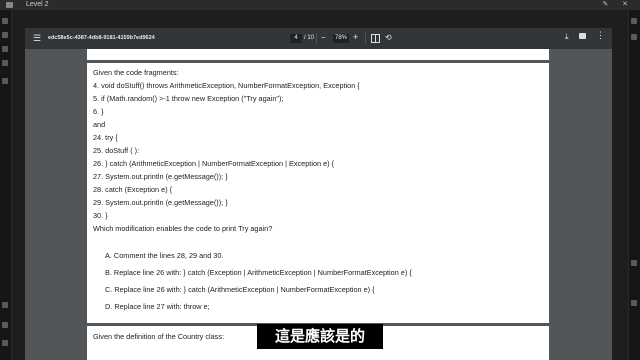 The height and width of the screenshot is (360, 640). Describe the element at coordinates (133, 189) in the screenshot. I see `question-line: 28. catch (Exception e) {` at that location.